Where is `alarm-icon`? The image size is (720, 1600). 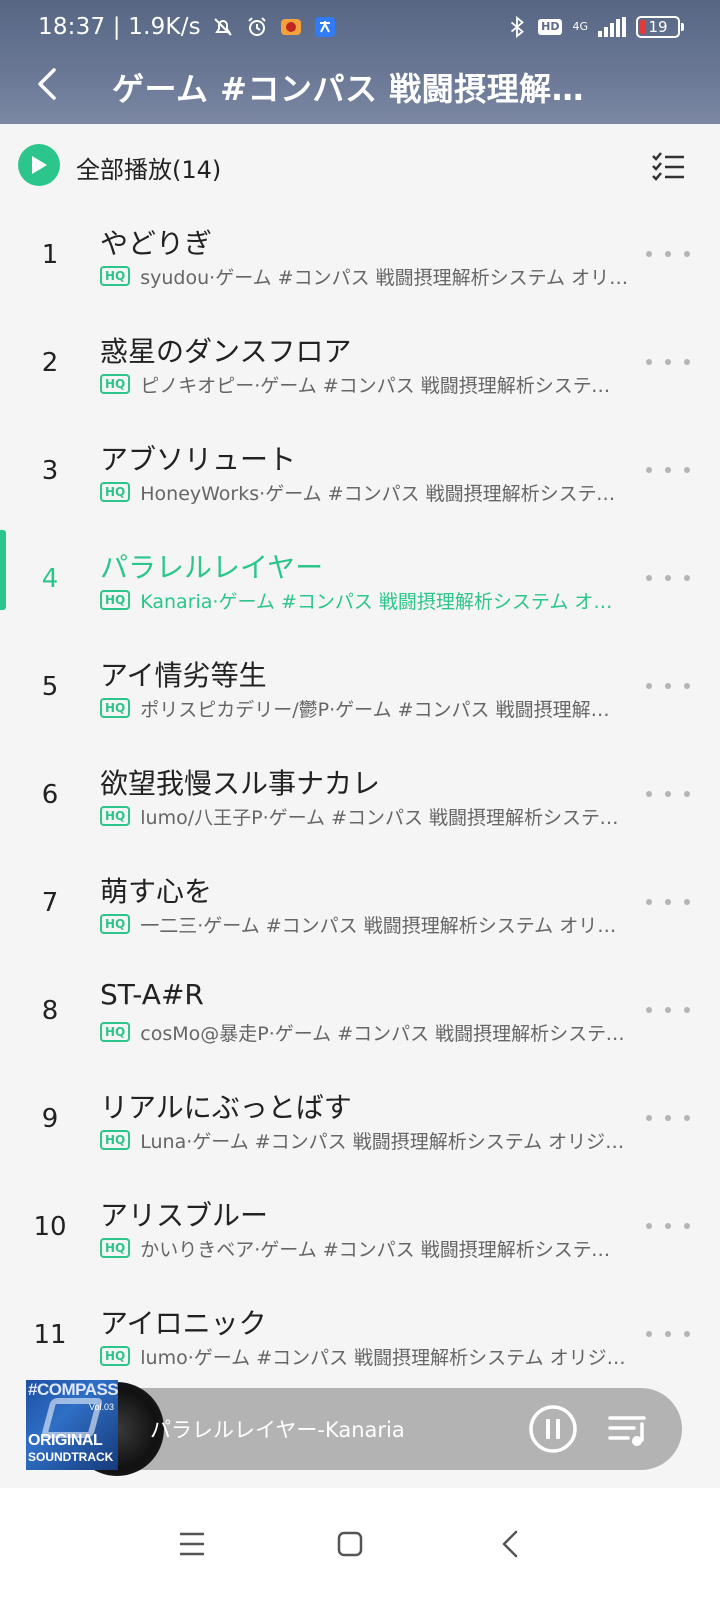 alarm-icon is located at coordinates (257, 26).